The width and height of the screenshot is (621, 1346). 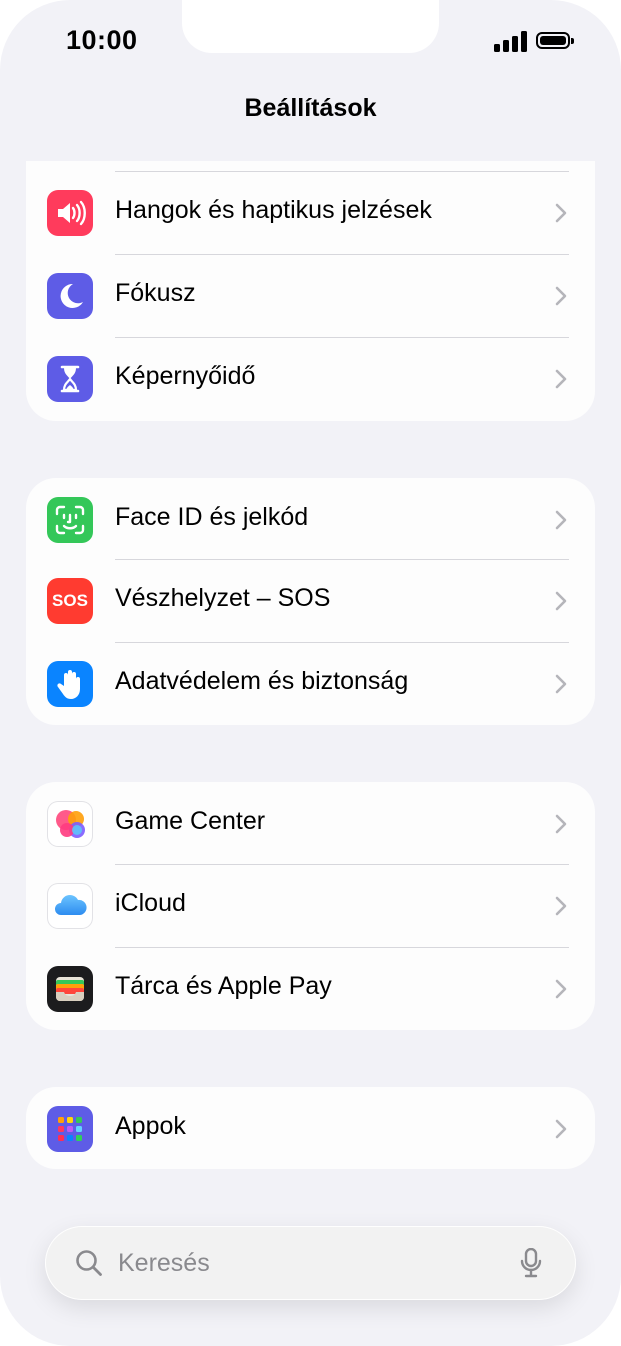 What do you see at coordinates (102, 40) in the screenshot?
I see `status-time: 10:00` at bounding box center [102, 40].